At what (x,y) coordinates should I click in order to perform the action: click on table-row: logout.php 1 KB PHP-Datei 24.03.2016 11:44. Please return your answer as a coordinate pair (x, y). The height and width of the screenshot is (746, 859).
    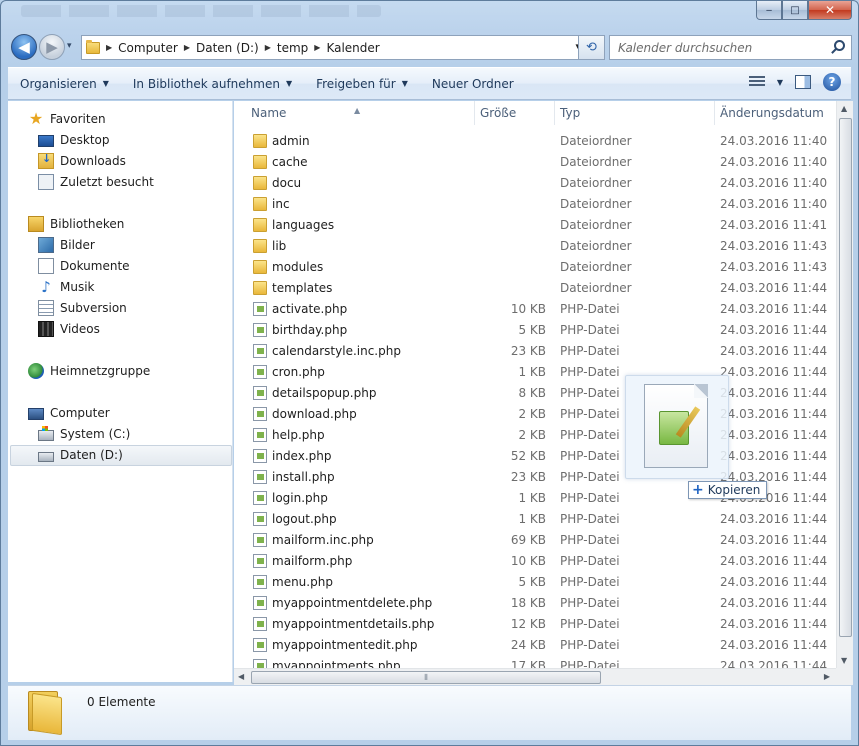
    Looking at the image, I should click on (535, 519).